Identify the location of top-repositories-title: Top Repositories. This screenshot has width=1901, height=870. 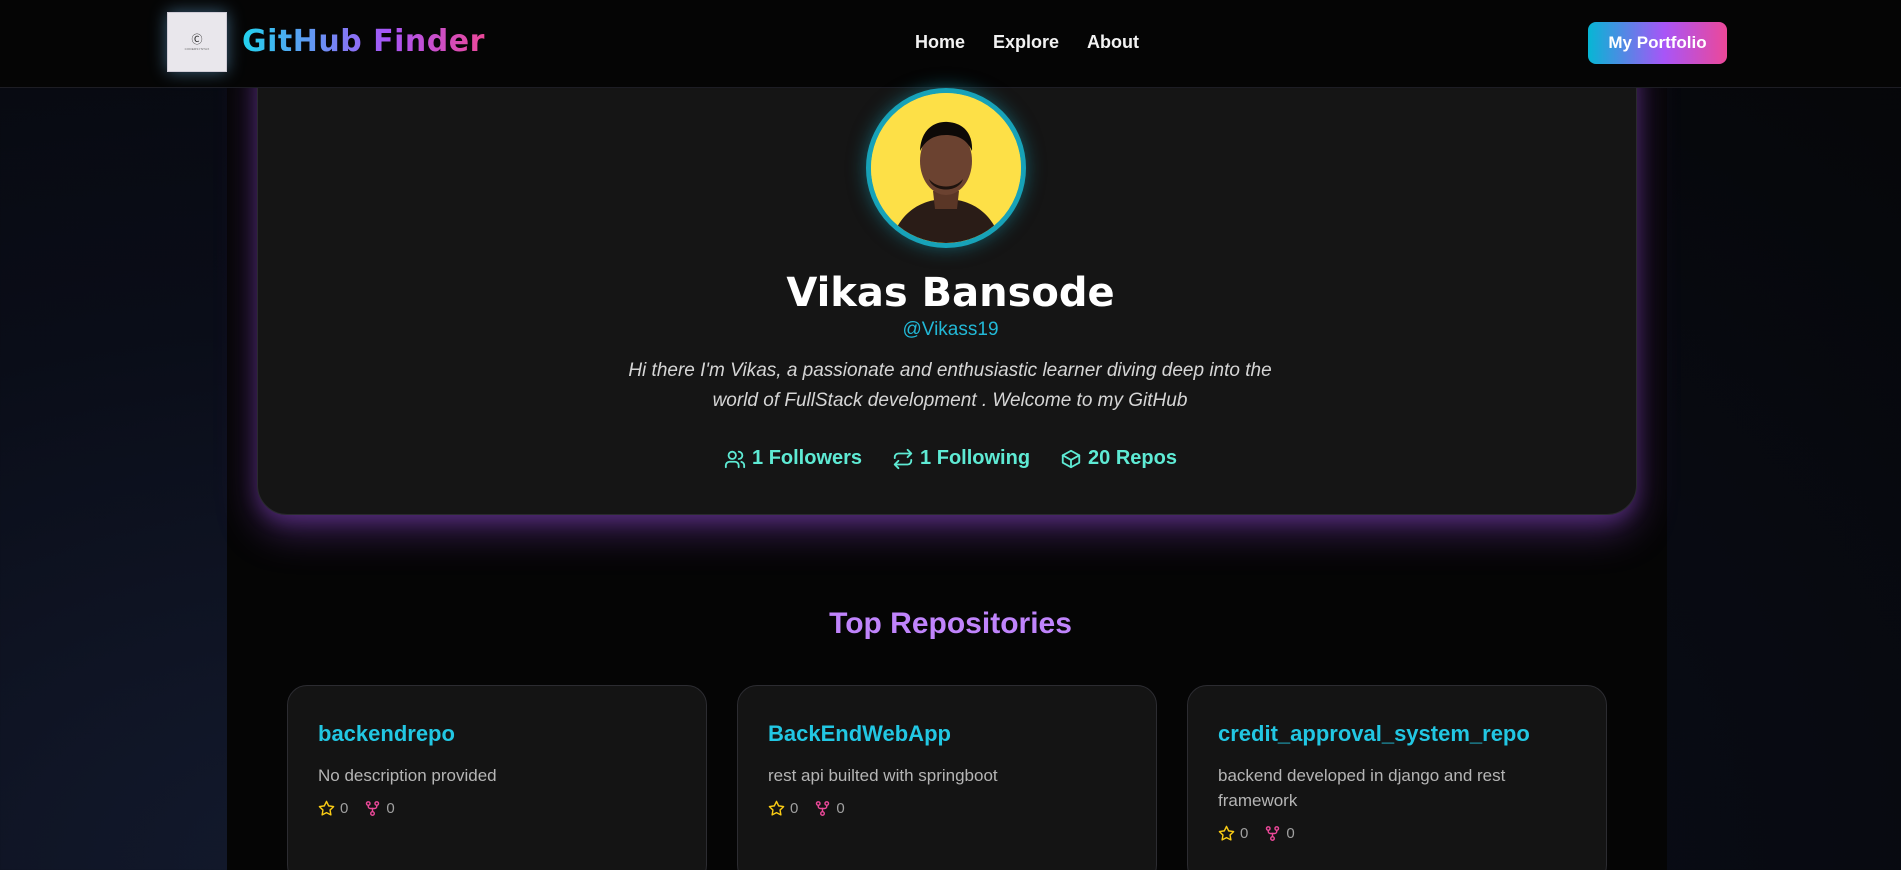
(950, 623).